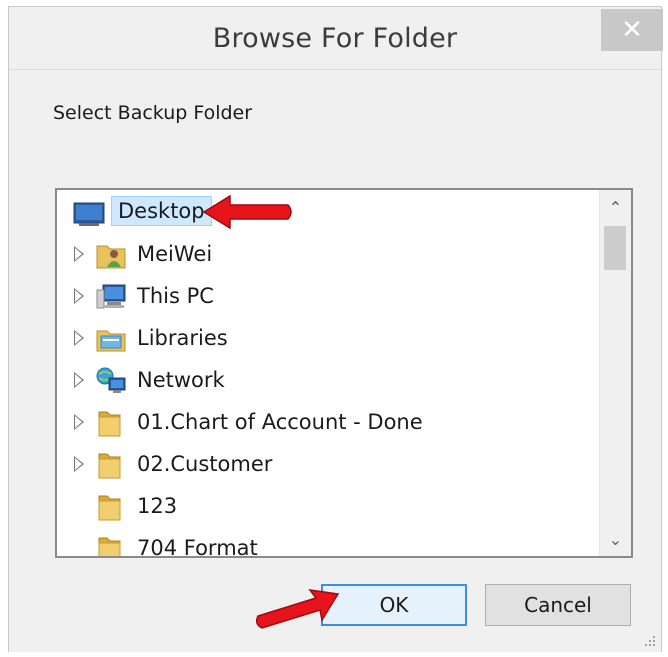 The width and height of the screenshot is (668, 657). I want to click on title-bar: Browse For Folder ✕, so click(336, 38).